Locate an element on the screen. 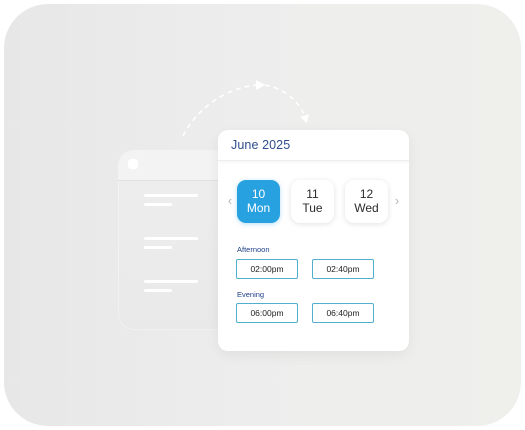  day-mon-10: 10 Mon is located at coordinates (258, 201).